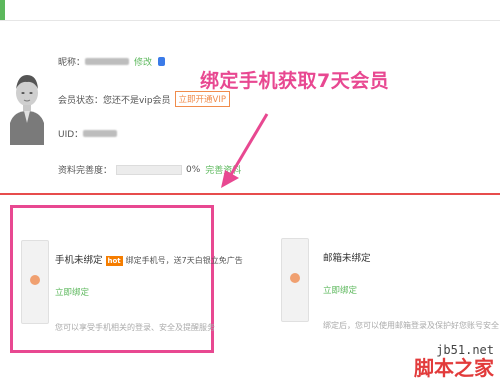  Describe the element at coordinates (465, 350) in the screenshot. I see `watermark-url: jb51.net` at that location.